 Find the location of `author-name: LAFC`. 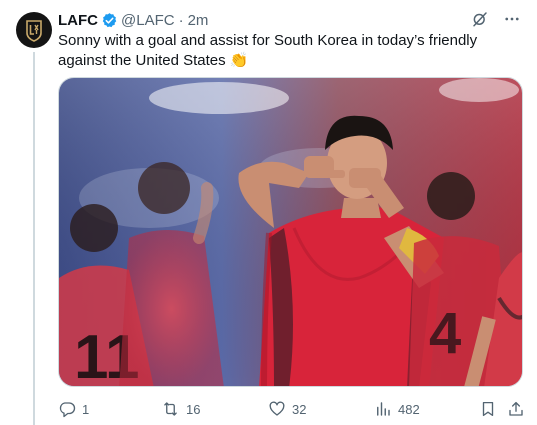

author-name: LAFC is located at coordinates (78, 20).